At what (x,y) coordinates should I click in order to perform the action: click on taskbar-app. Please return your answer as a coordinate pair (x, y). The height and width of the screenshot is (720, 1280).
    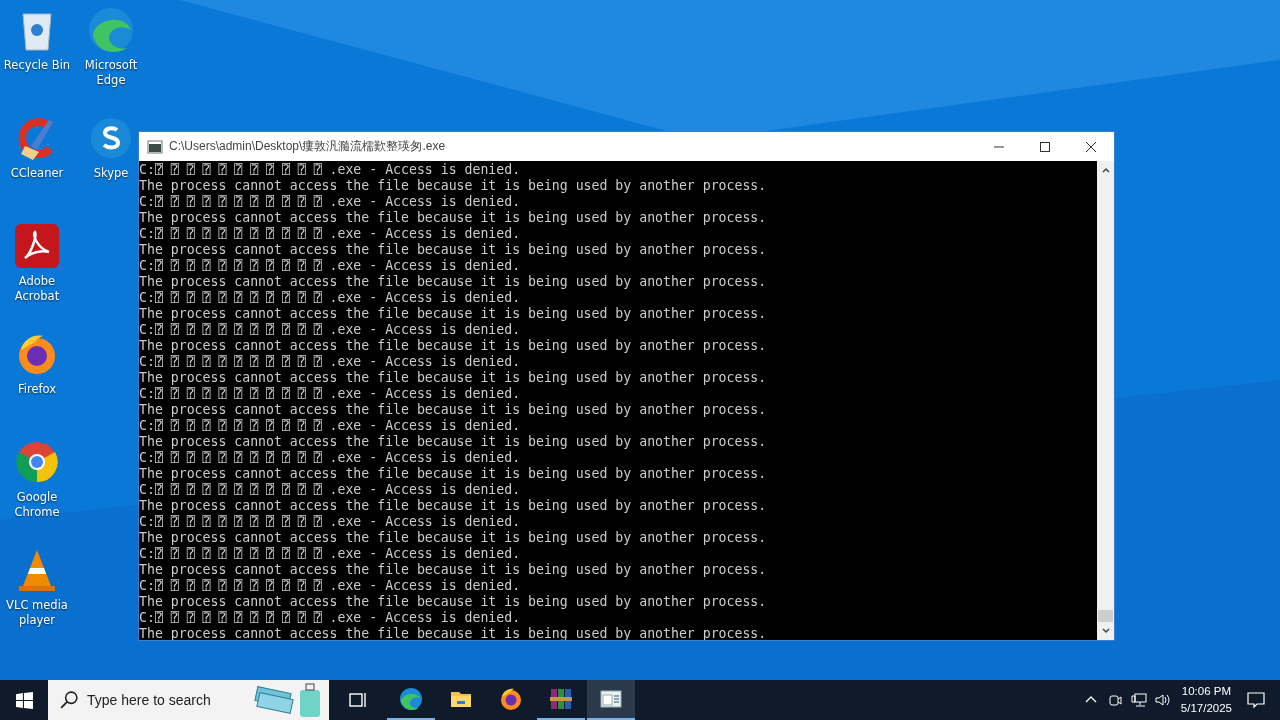
    Looking at the image, I should click on (611, 700).